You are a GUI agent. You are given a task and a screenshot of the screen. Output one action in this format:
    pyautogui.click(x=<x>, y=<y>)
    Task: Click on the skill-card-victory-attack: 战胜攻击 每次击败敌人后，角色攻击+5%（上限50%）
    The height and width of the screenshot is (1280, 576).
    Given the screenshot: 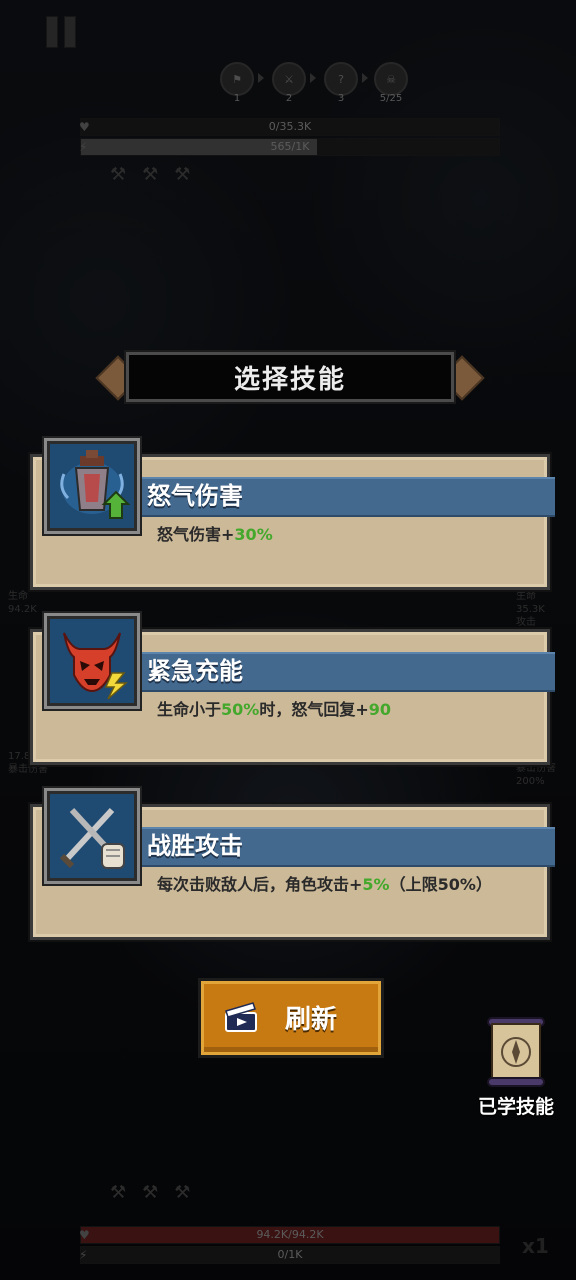 What is the action you would take?
    pyautogui.click(x=292, y=865)
    